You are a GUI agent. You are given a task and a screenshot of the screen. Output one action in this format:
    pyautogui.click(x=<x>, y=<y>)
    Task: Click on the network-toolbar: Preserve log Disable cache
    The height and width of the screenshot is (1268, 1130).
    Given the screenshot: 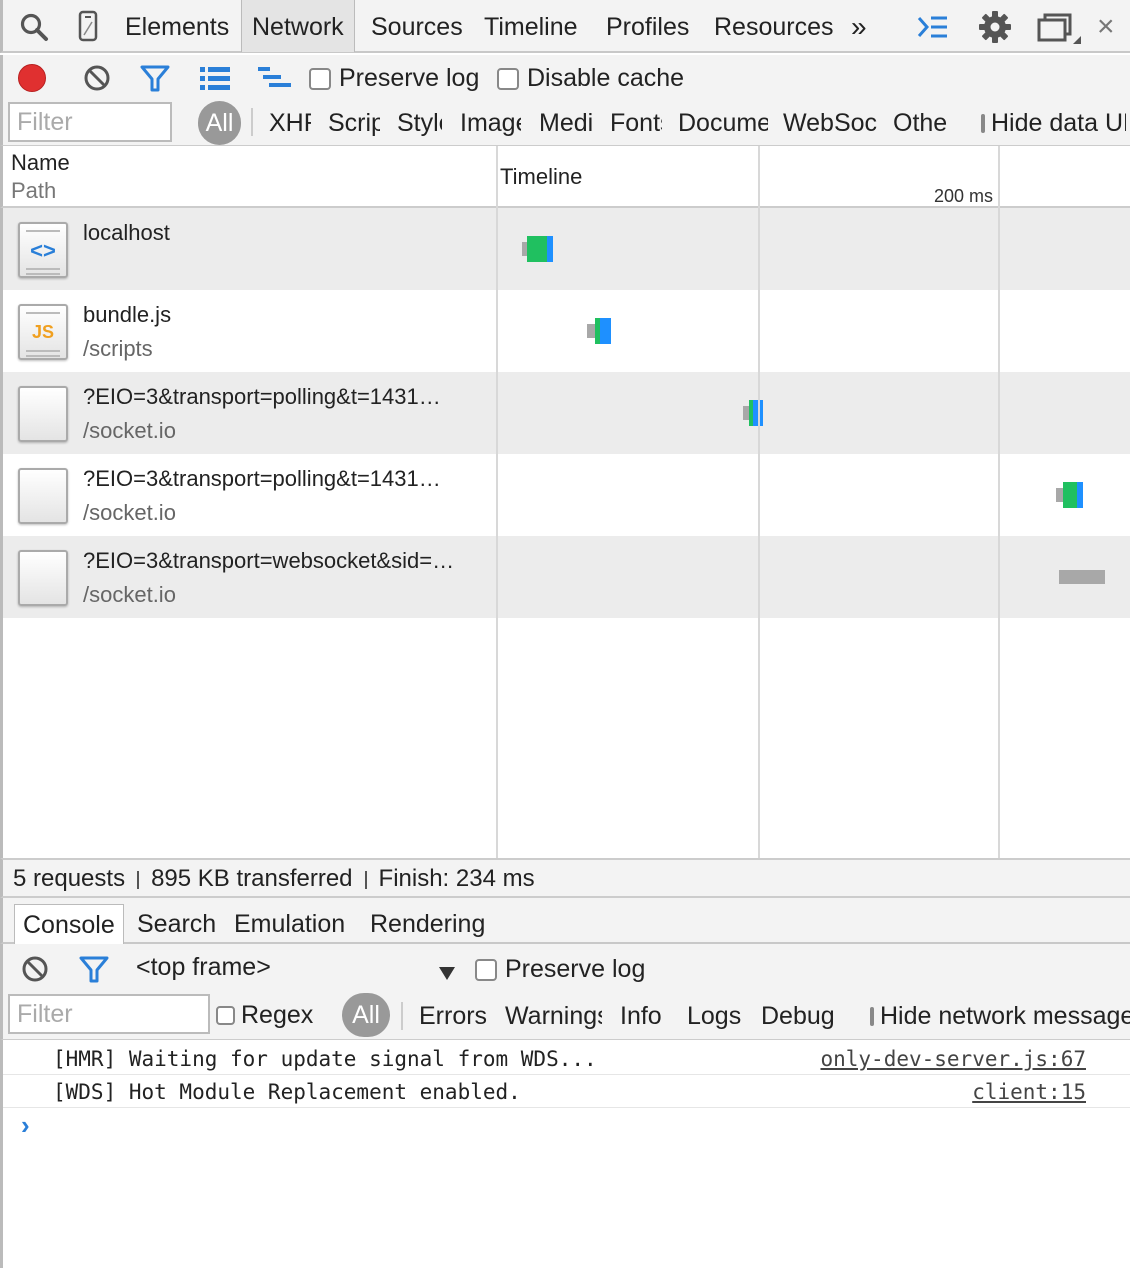 What is the action you would take?
    pyautogui.click(x=565, y=77)
    